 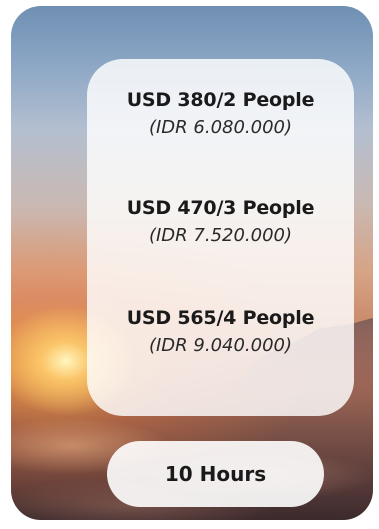 What do you see at coordinates (220, 127) in the screenshot?
I see `price-idr: (IDR 6.080.000)` at bounding box center [220, 127].